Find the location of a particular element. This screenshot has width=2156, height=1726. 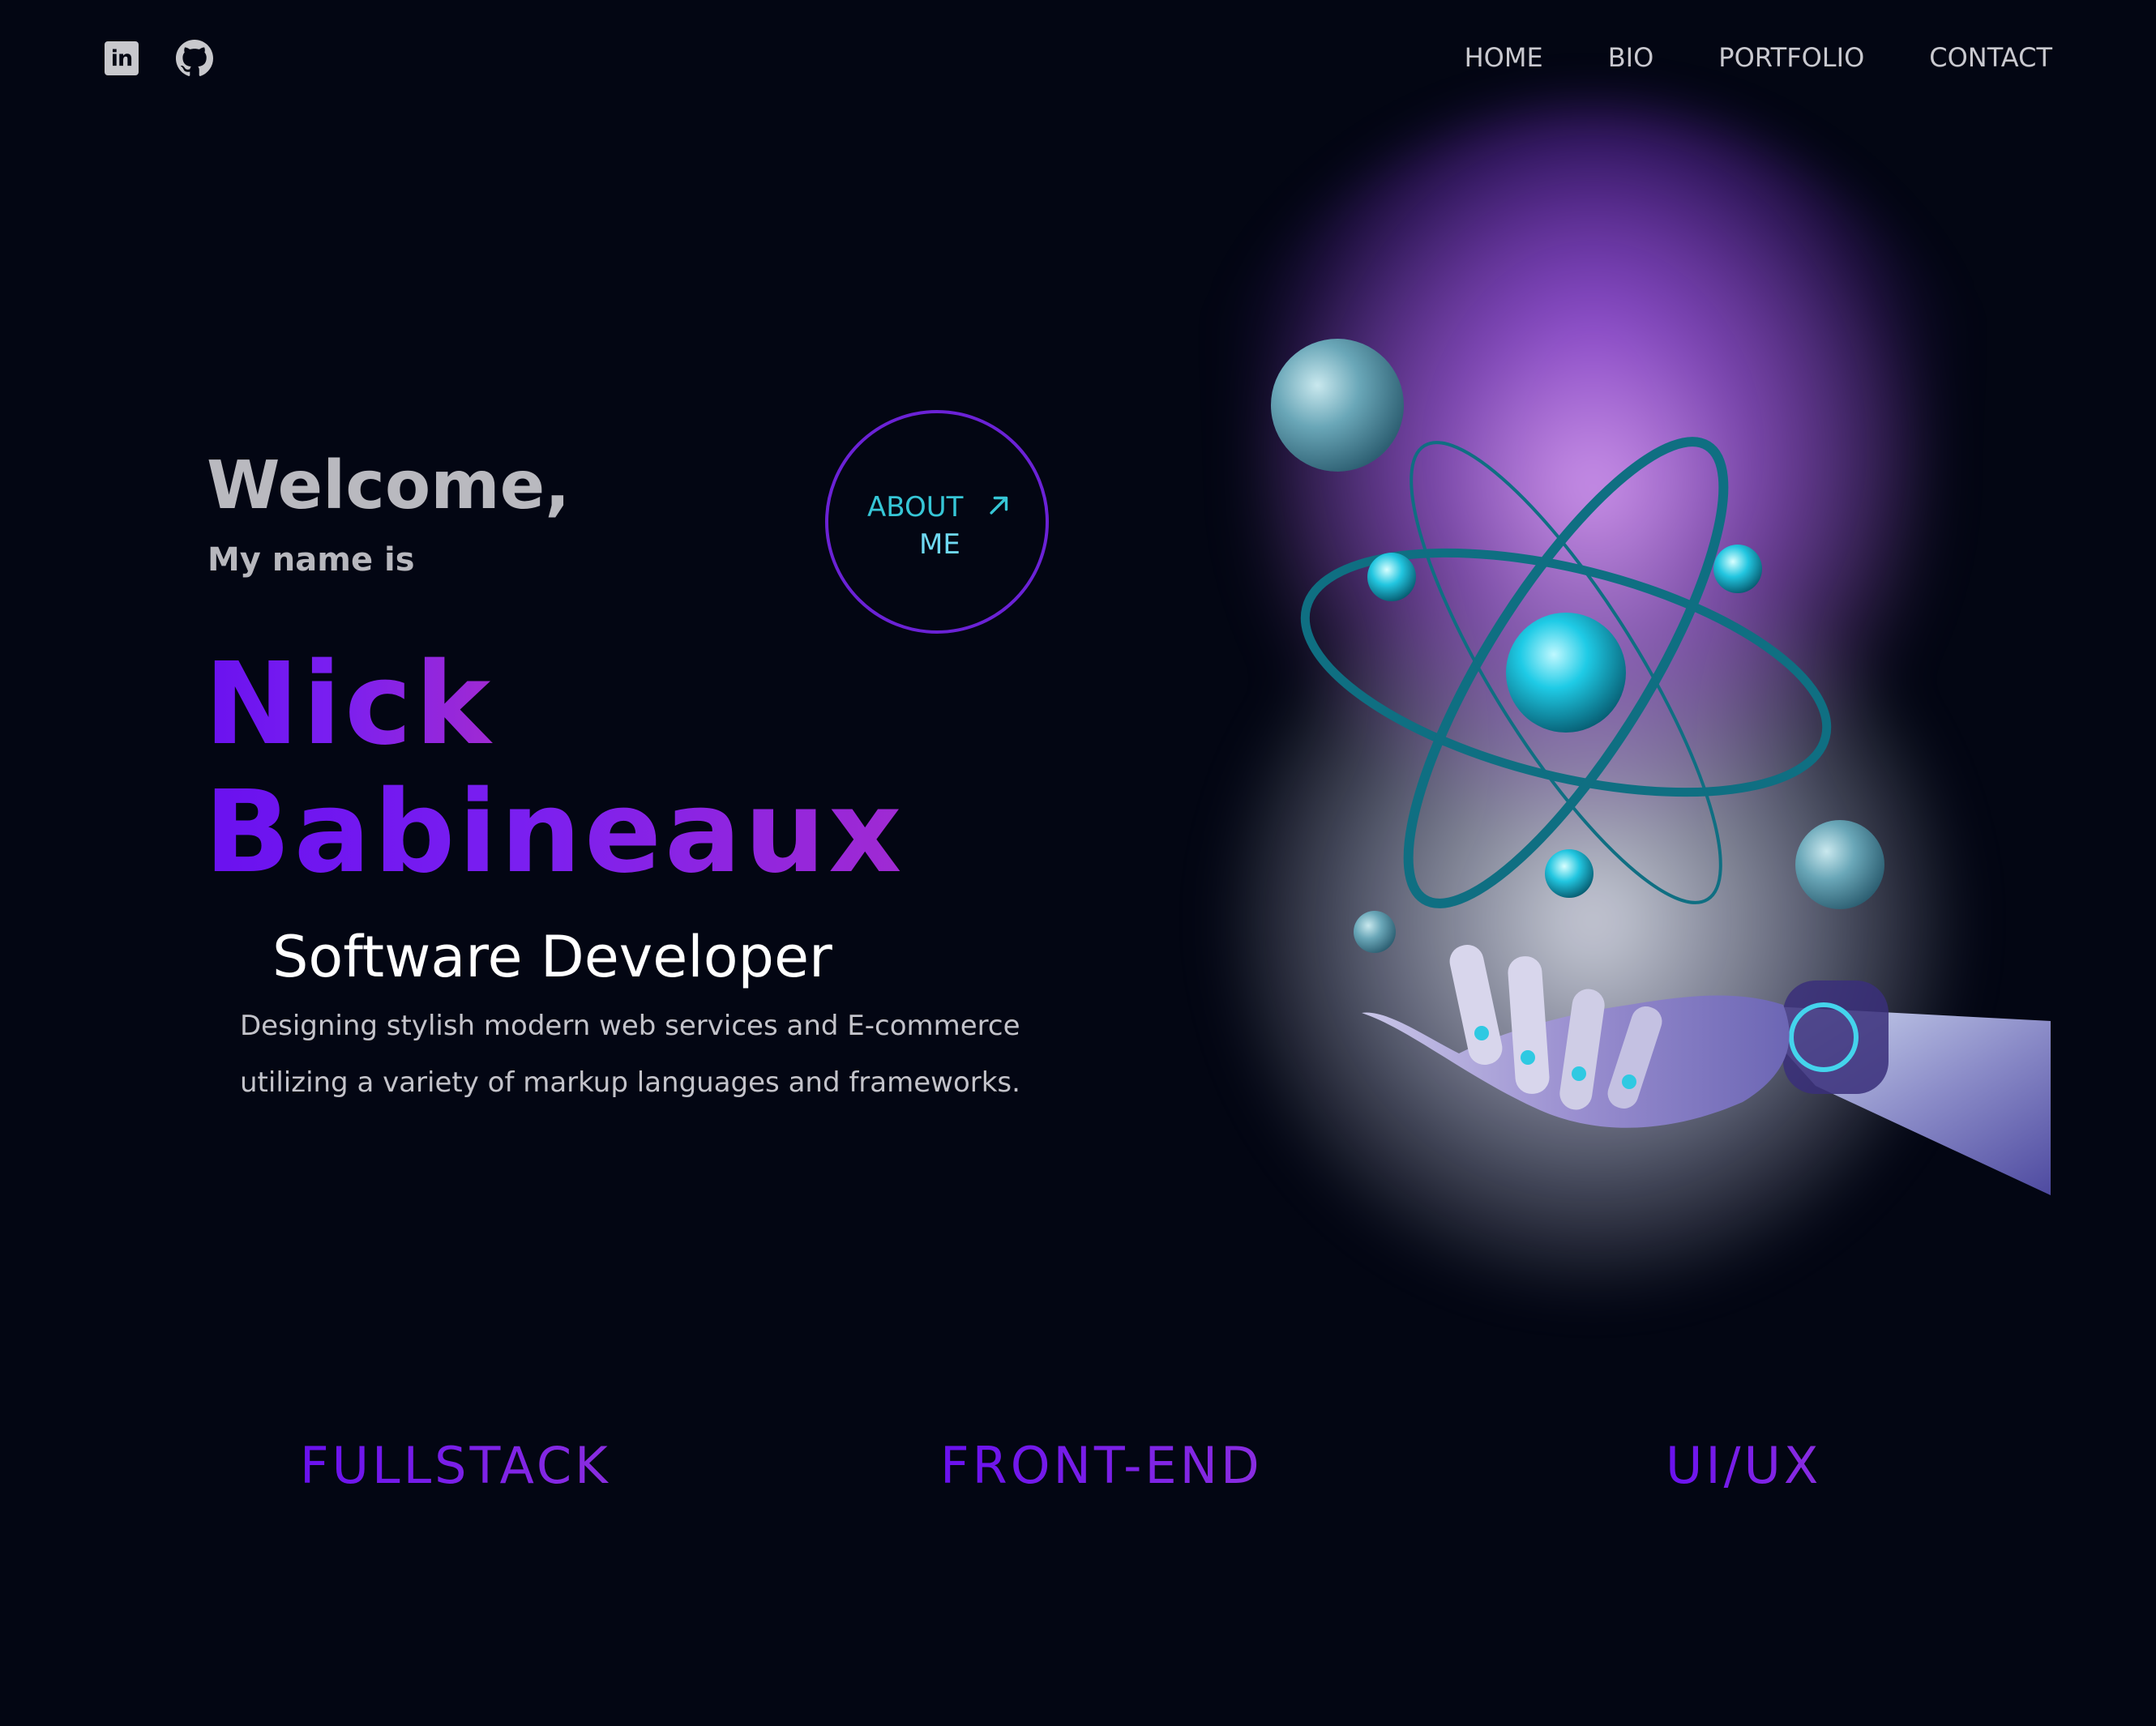

github-icon is located at coordinates (194, 58).